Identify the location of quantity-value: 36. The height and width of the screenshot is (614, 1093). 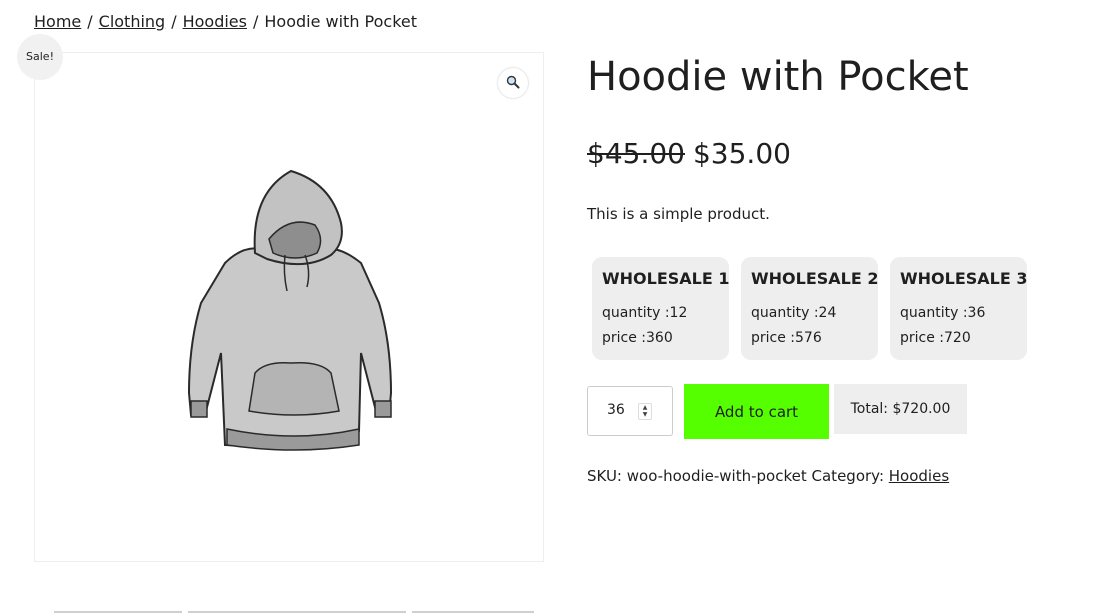
(616, 410).